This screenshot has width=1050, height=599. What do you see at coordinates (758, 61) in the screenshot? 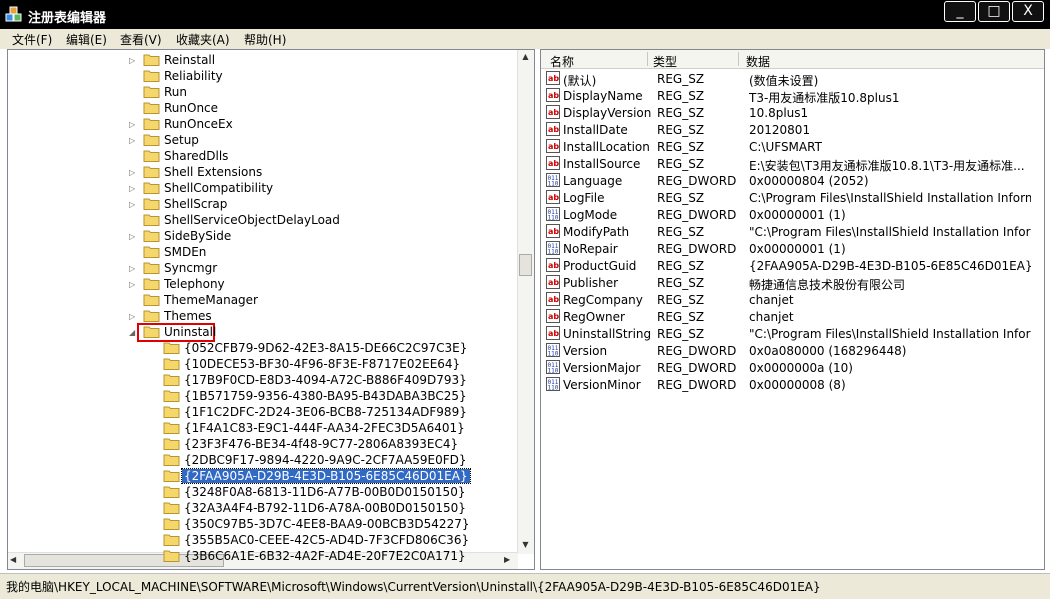
I see `column-data: 数据` at bounding box center [758, 61].